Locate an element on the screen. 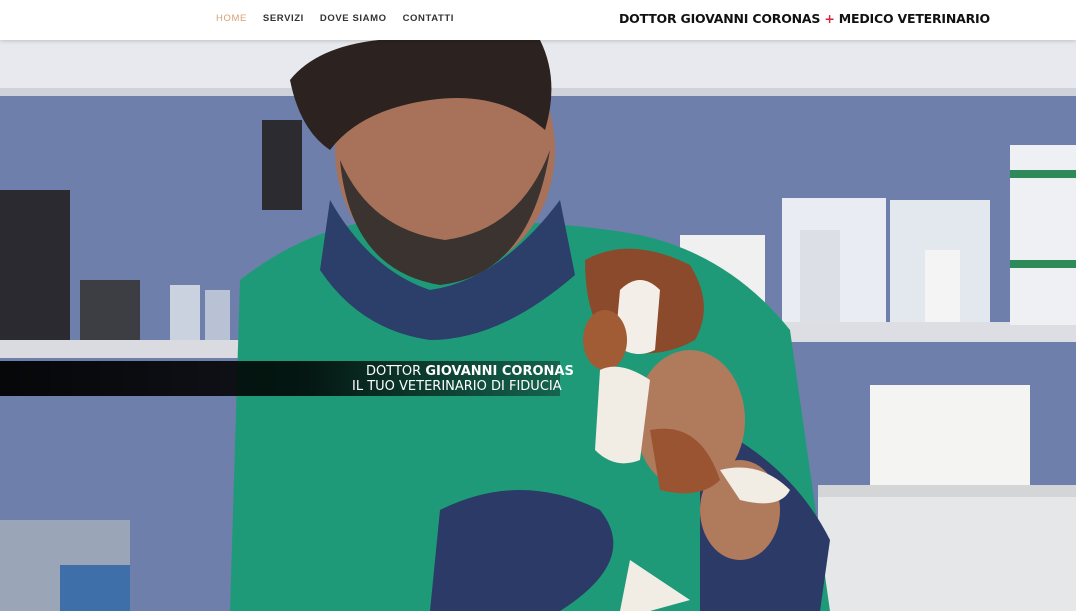  main-nav: HOME SERVIZI DOVE SIAMO CONTATTI is located at coordinates (343, 18).